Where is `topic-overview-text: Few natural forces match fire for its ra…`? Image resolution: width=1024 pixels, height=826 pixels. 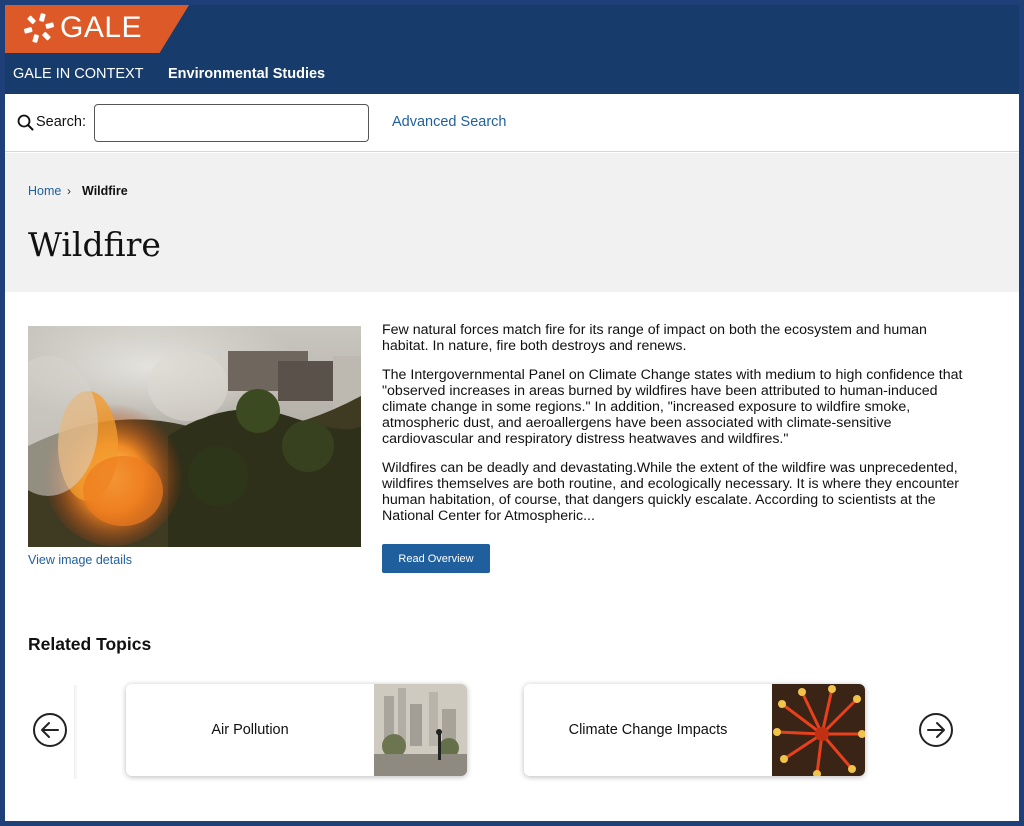
topic-overview-text: Few natural forces match fire for its ra… is located at coordinates (677, 429).